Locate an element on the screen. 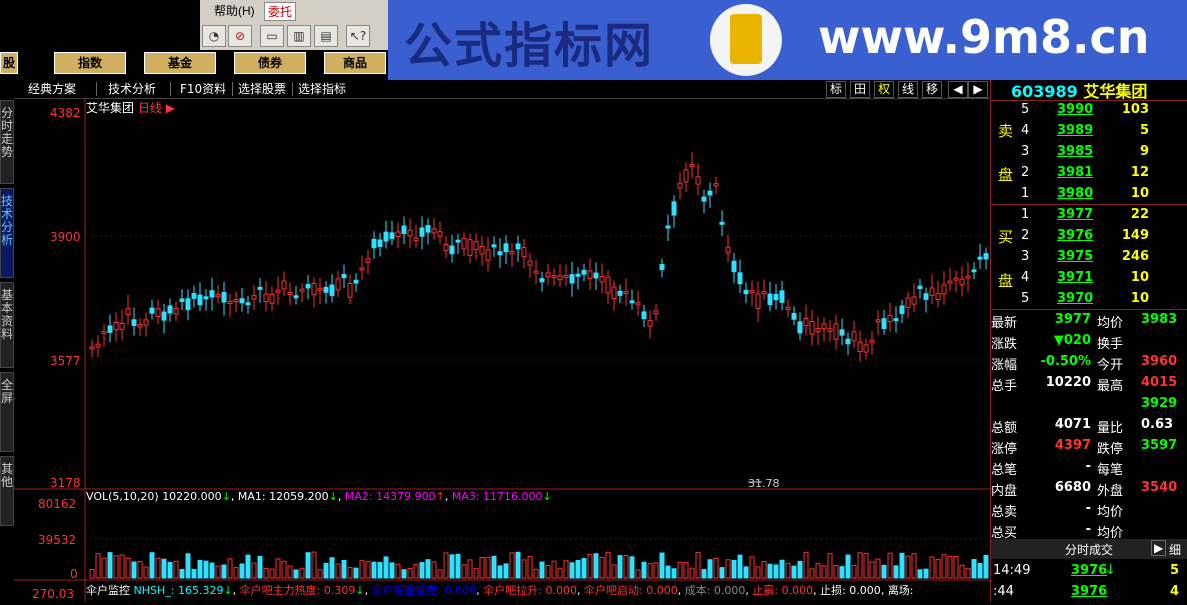  ticks-expand-button: ▶ is located at coordinates (1159, 548).